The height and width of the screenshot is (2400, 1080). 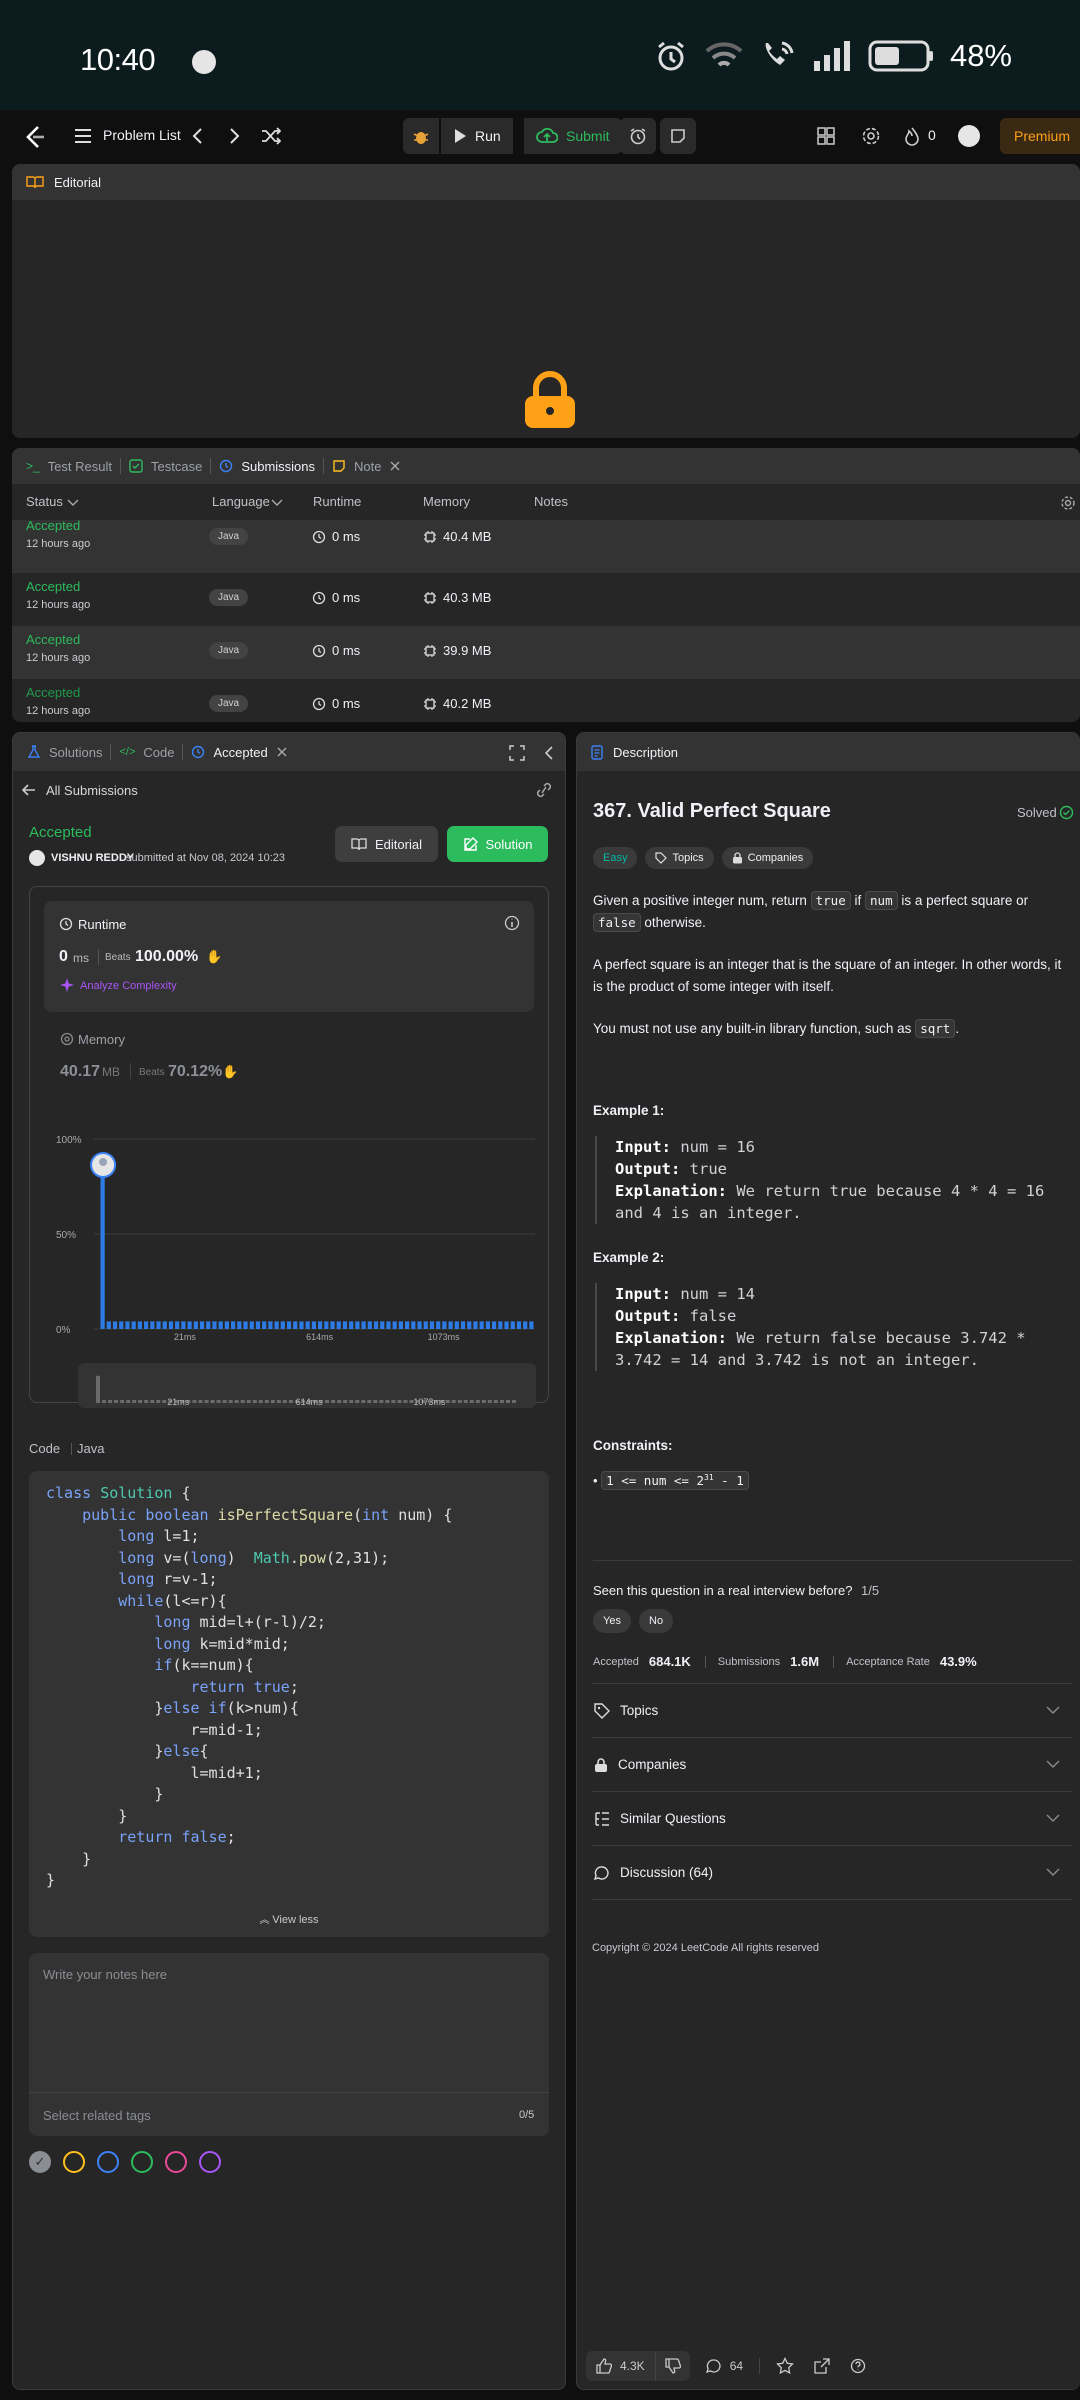 I want to click on problem-list-link: Problem List, so click(x=142, y=135).